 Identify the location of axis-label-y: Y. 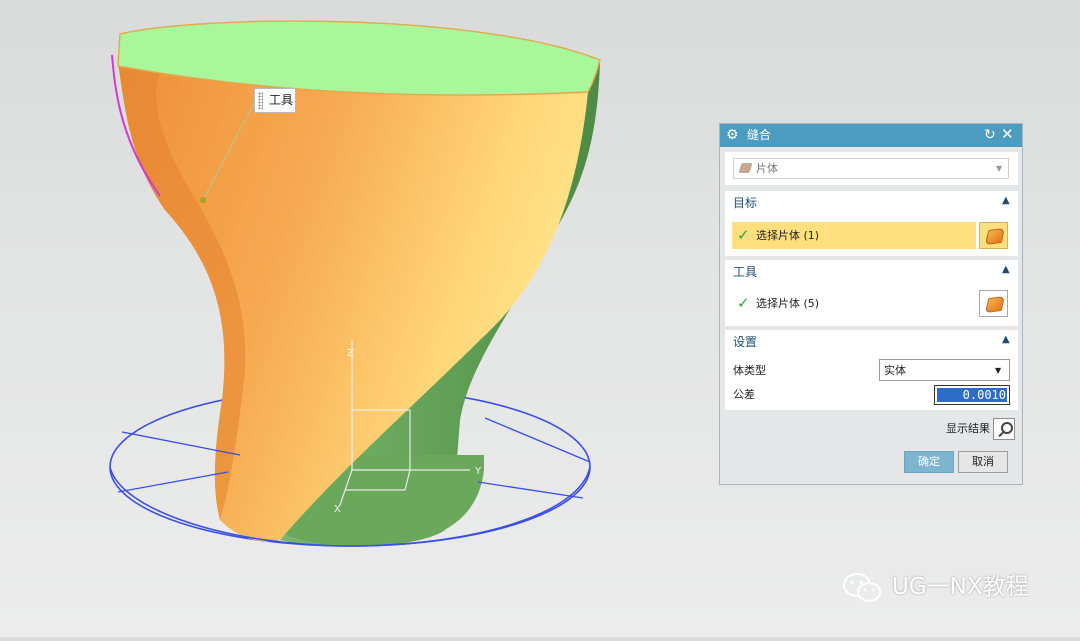
(478, 471).